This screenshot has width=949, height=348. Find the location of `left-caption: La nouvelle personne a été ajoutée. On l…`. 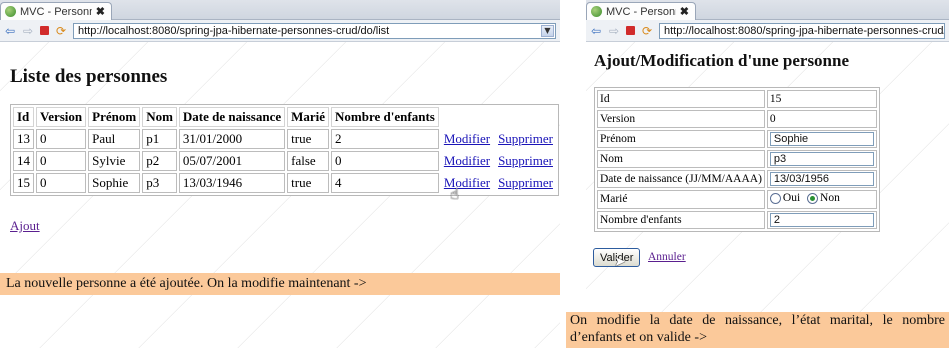

left-caption: La nouvelle personne a été ajoutée. On l… is located at coordinates (280, 284).